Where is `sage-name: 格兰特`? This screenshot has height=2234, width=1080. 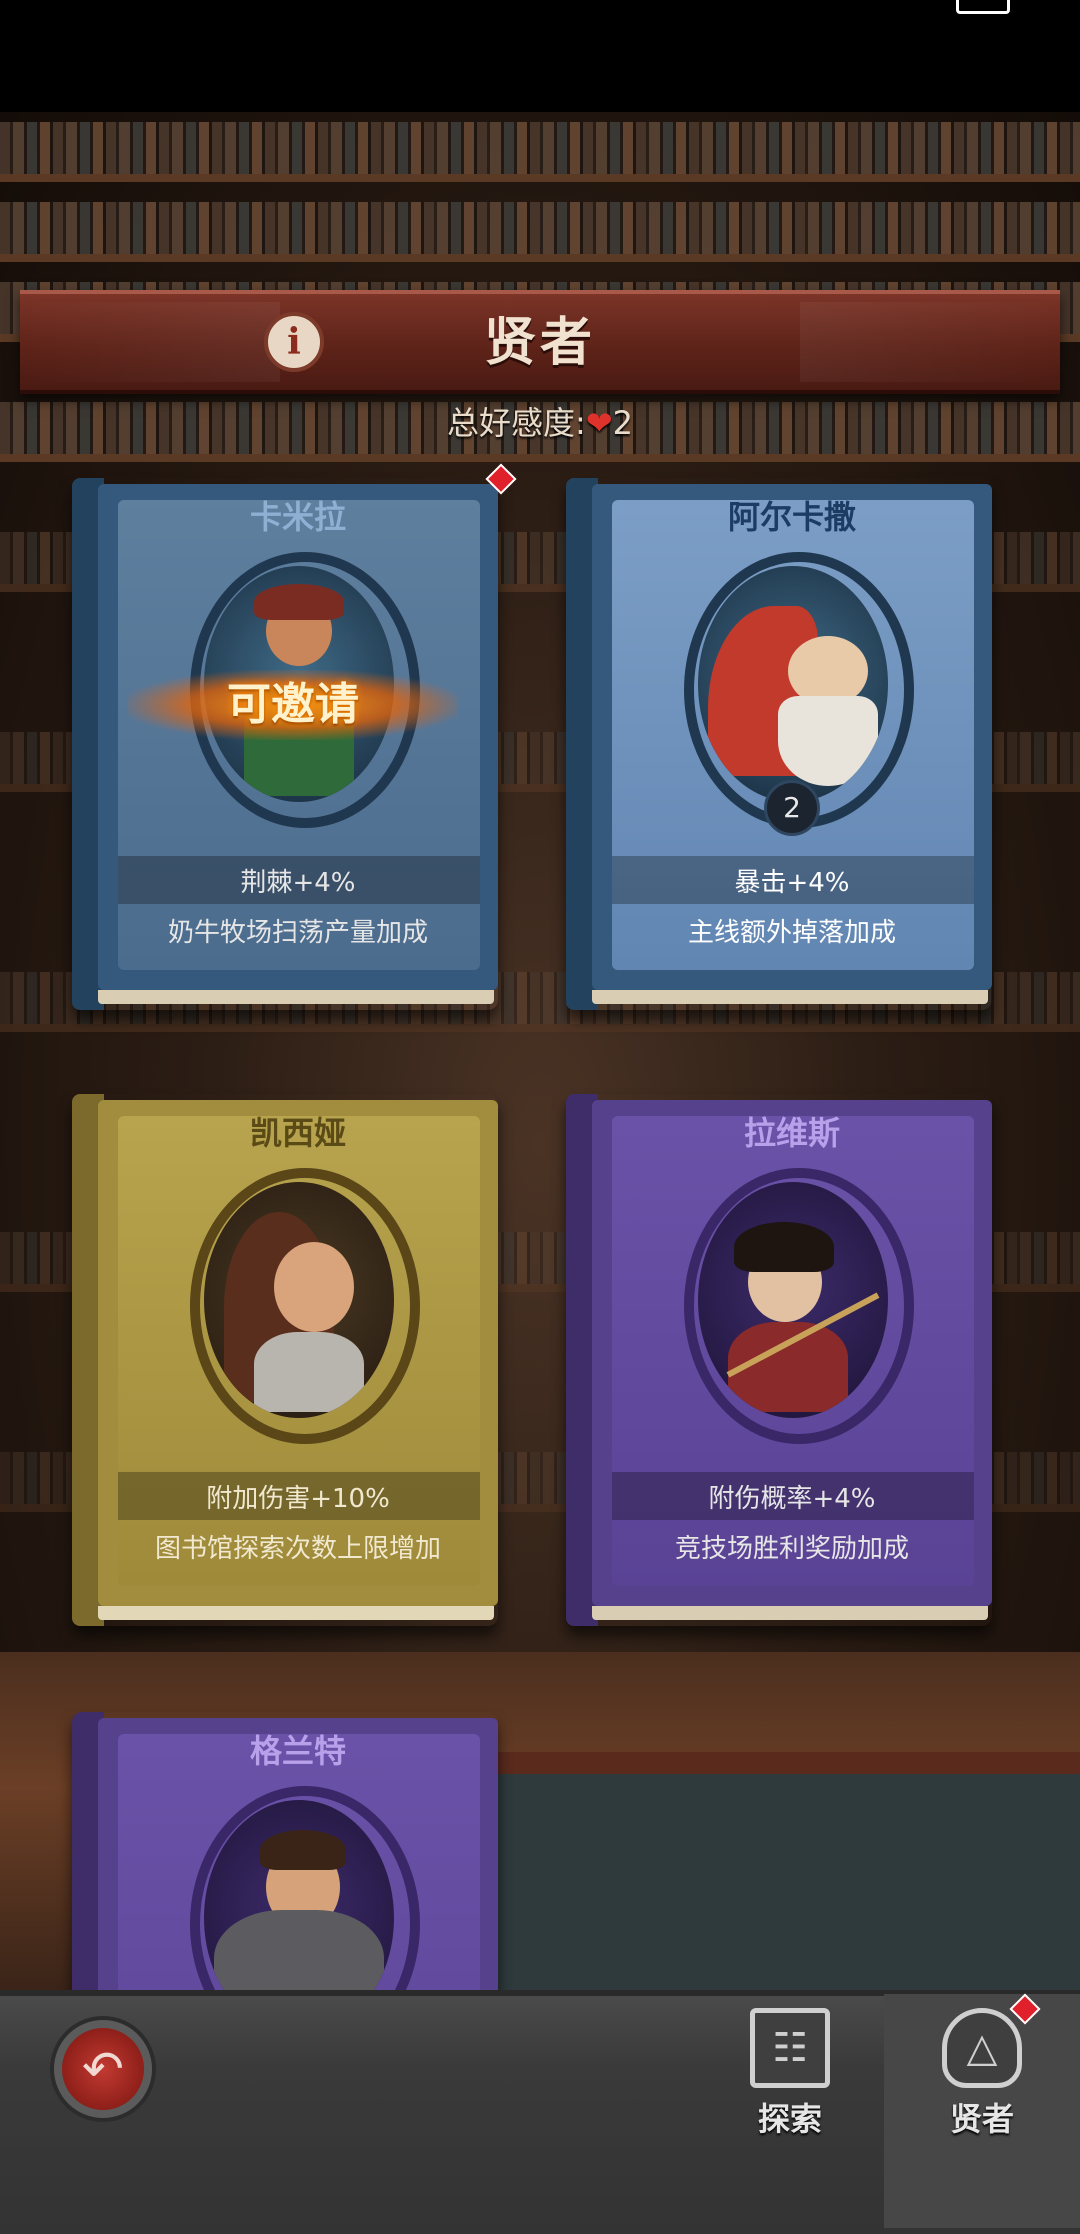 sage-name: 格兰特 is located at coordinates (297, 1751).